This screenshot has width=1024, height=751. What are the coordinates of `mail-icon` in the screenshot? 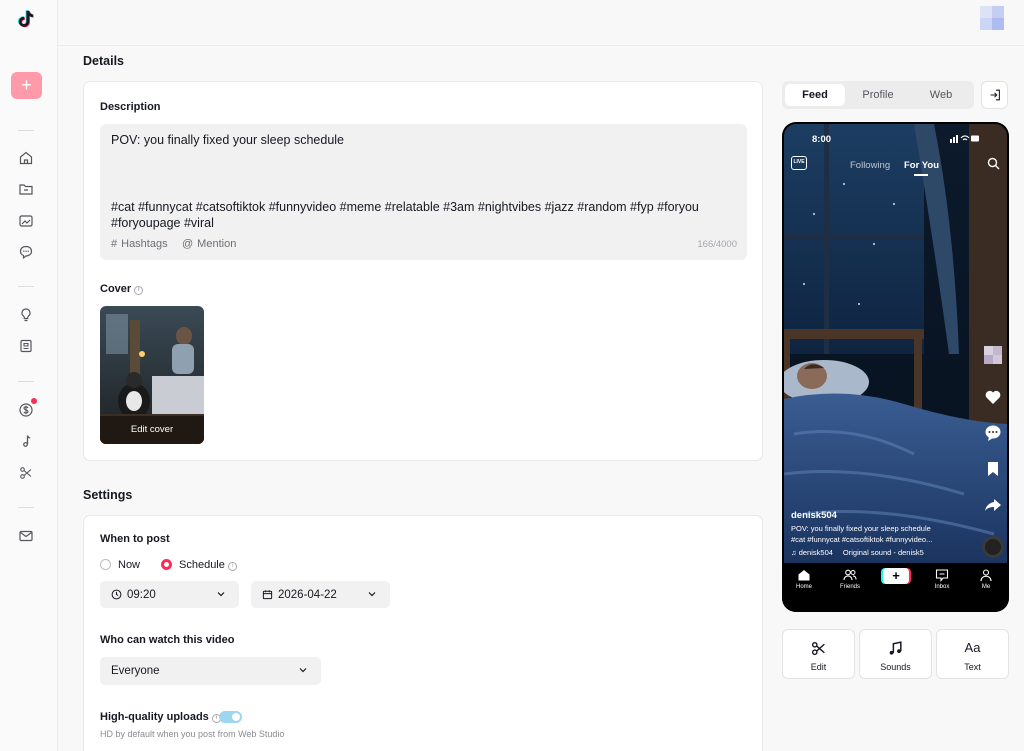 It's located at (26, 536).